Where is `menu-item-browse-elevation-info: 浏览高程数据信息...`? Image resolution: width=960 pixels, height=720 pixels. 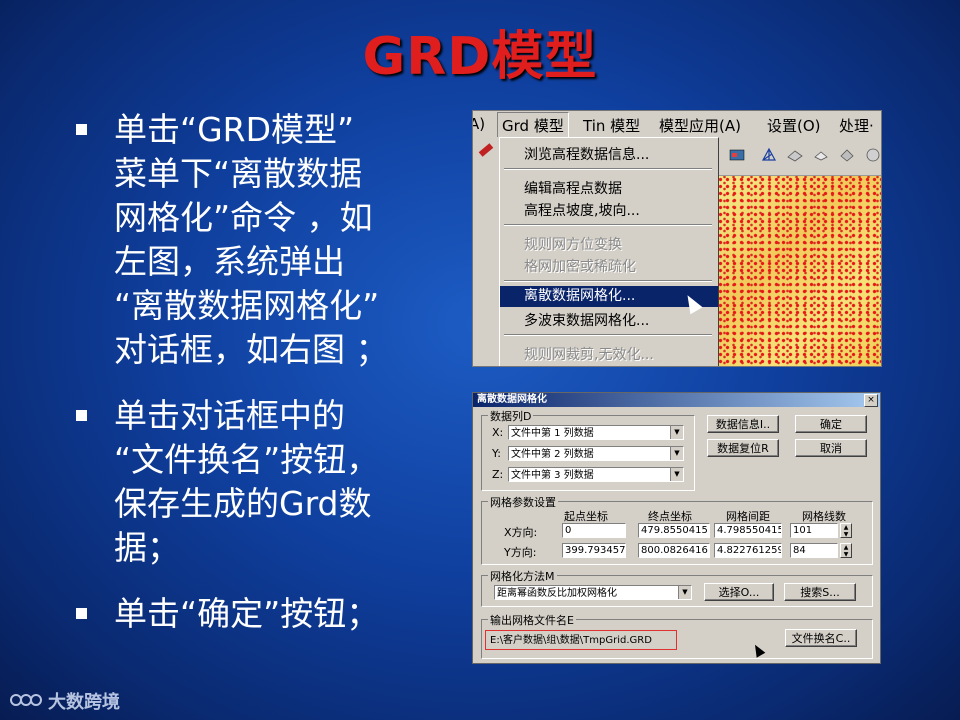
menu-item-browse-elevation-info: 浏览高程数据信息... is located at coordinates (586, 154).